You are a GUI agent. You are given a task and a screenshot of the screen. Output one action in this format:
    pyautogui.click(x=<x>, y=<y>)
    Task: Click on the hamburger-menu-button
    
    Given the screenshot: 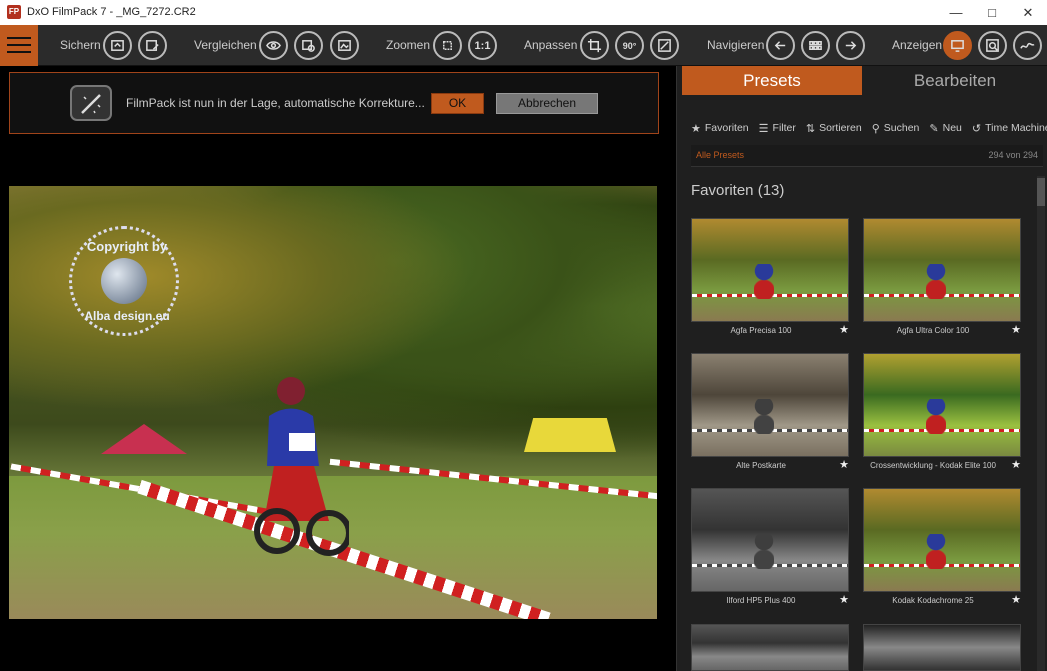 What is the action you would take?
    pyautogui.click(x=19, y=45)
    